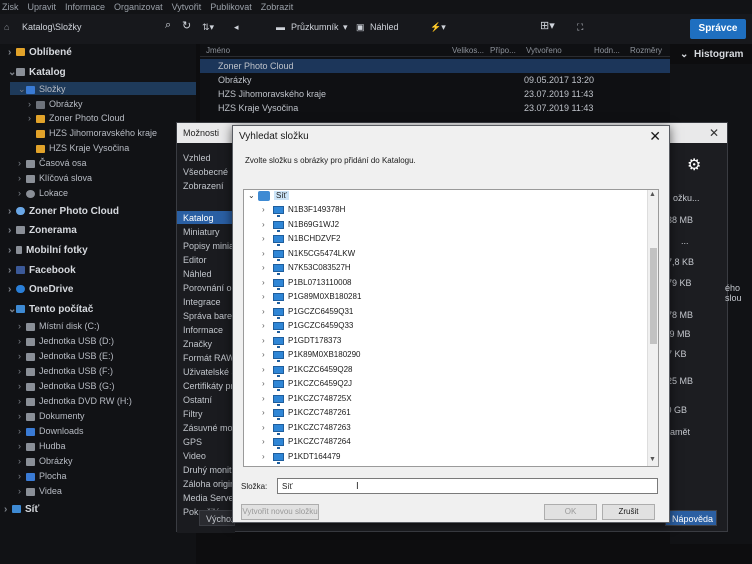 Image resolution: width=752 pixels, height=564 pixels. What do you see at coordinates (444, 327) in the screenshot?
I see `tree-item: › P1GCZC6459Q33` at bounding box center [444, 327].